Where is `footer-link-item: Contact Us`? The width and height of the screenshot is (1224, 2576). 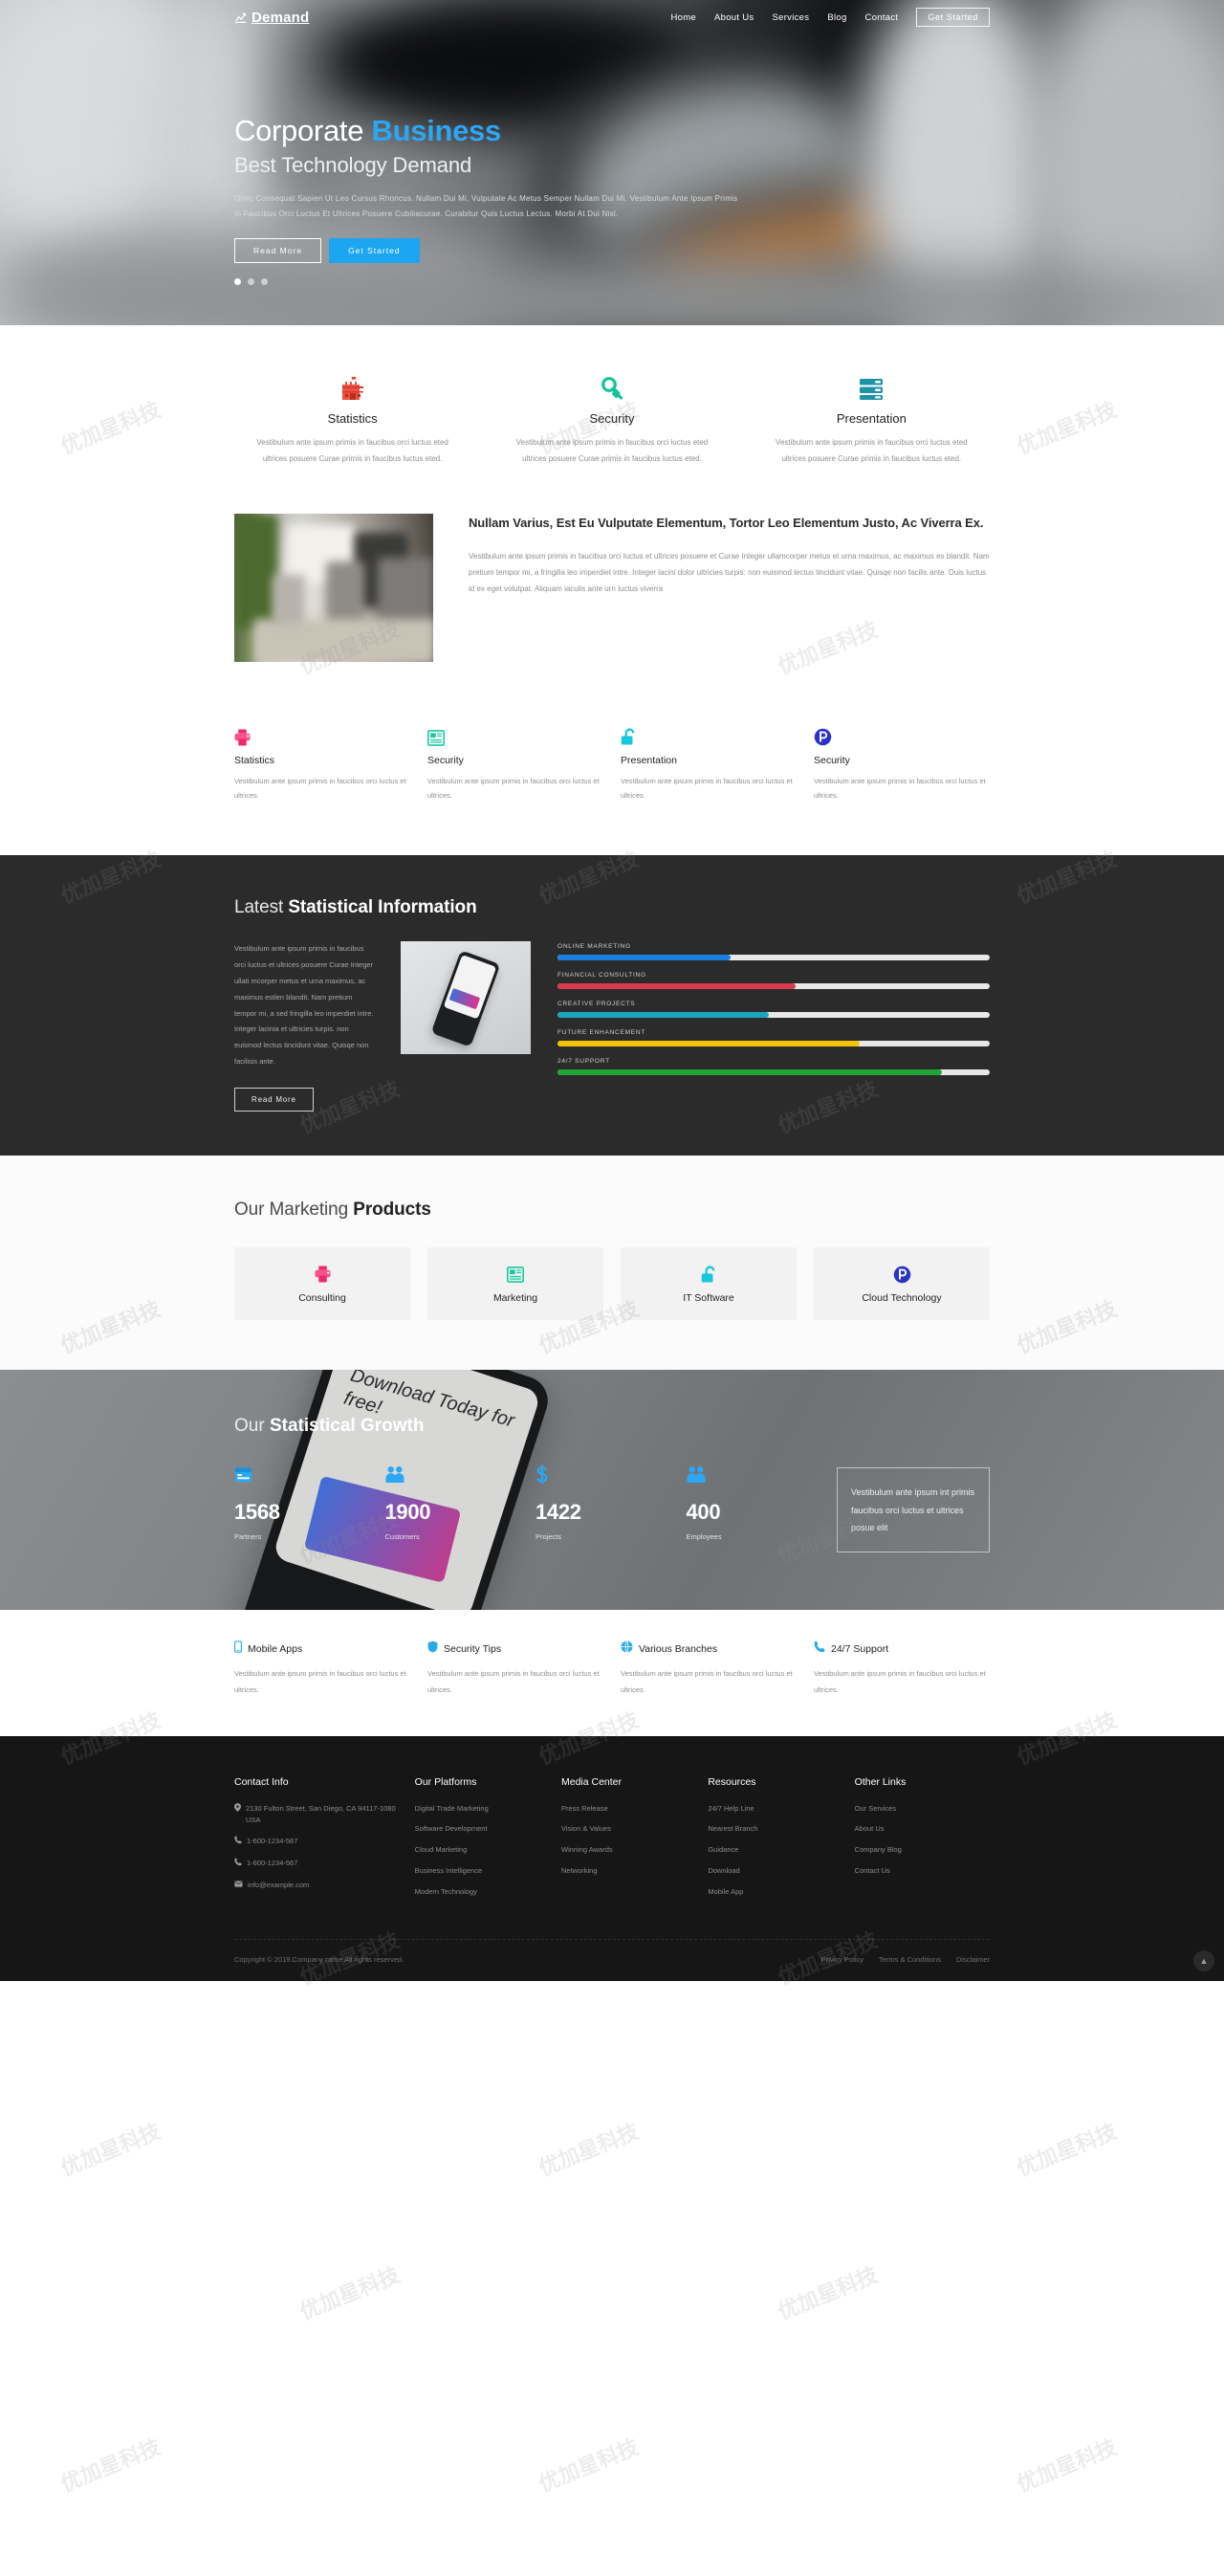 footer-link-item: Contact Us is located at coordinates (923, 1872).